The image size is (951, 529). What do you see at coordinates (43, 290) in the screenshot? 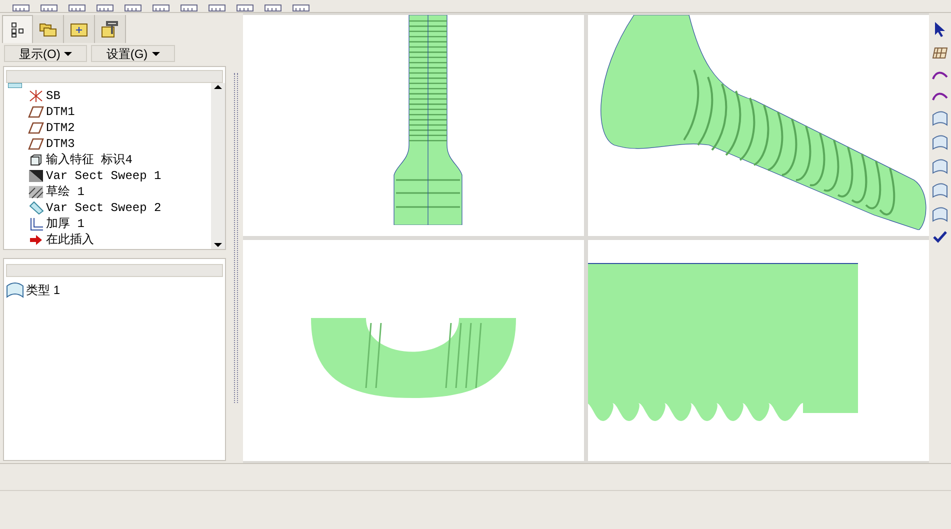
I see `layer-item: 类型 1` at bounding box center [43, 290].